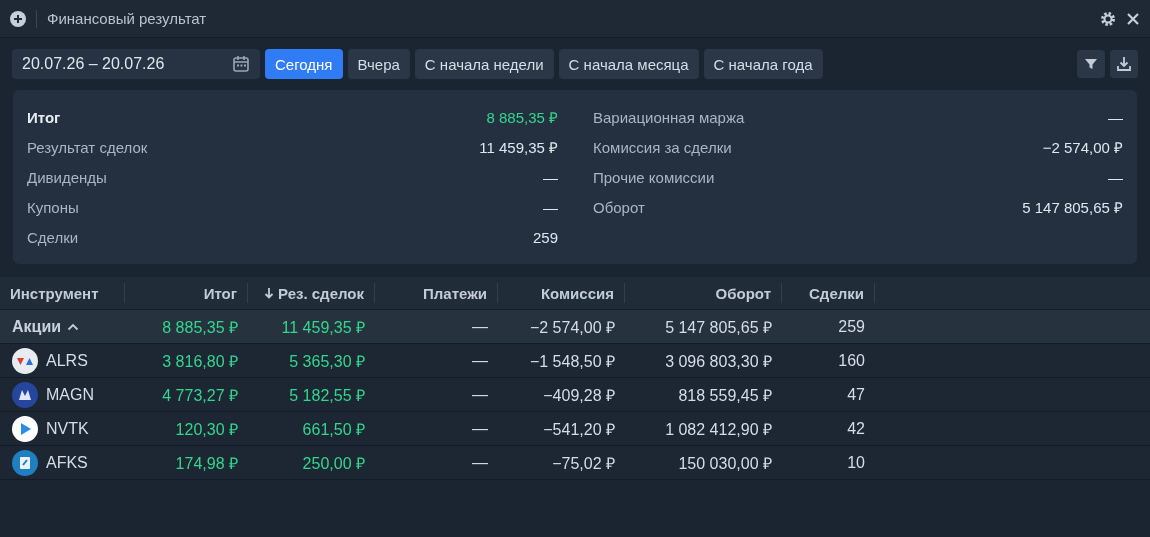 Image resolution: width=1150 pixels, height=537 pixels. What do you see at coordinates (856, 428) in the screenshot?
I see `table-cell-text: 42` at bounding box center [856, 428].